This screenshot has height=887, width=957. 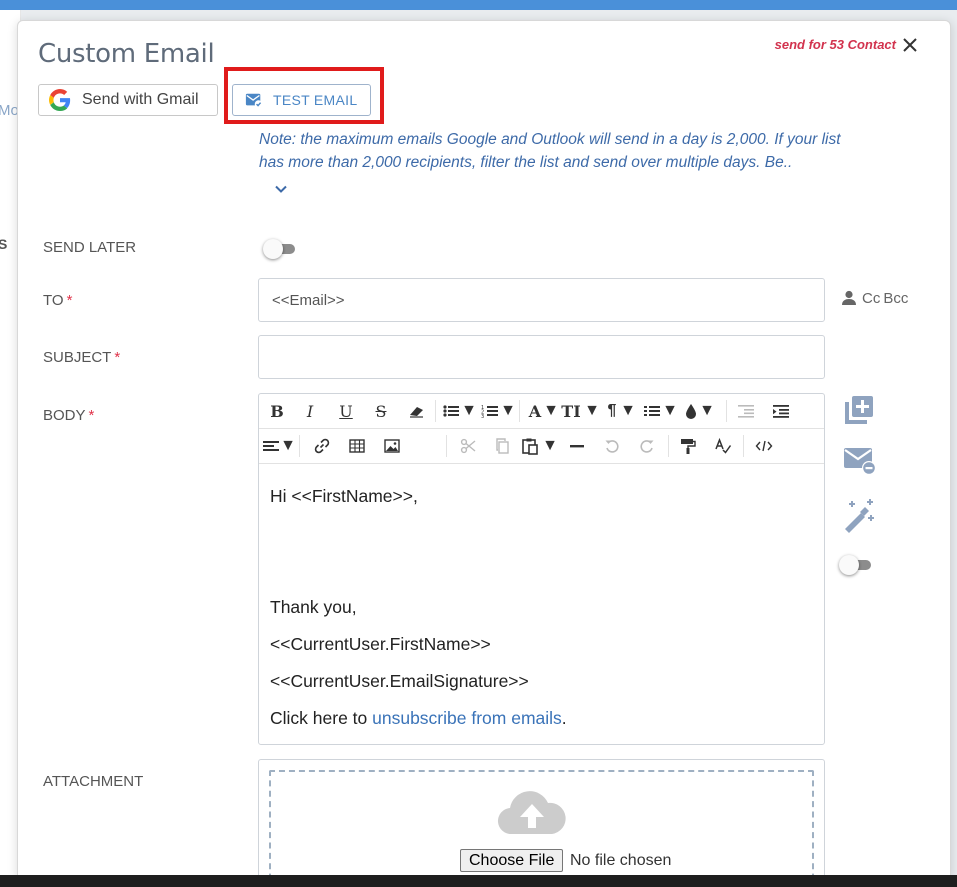 What do you see at coordinates (399, 681) in the screenshot?
I see `body-line: <<CurrentUser.EmailSignature>>` at bounding box center [399, 681].